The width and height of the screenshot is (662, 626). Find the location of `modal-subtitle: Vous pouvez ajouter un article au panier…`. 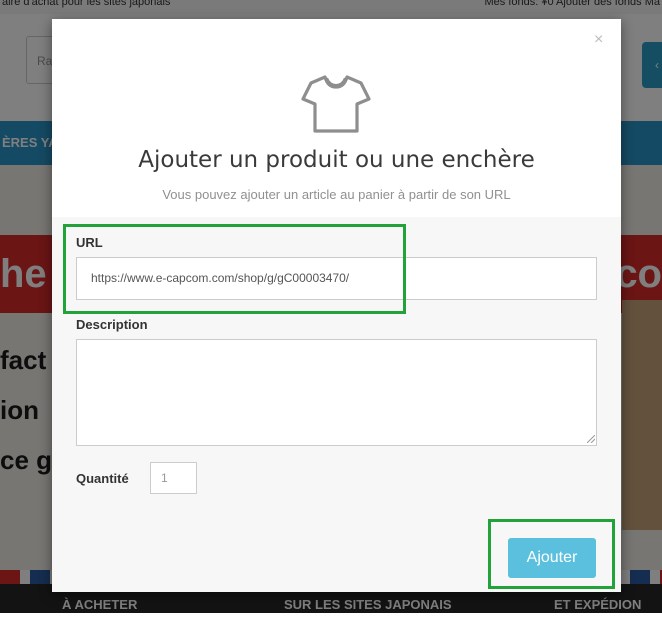

modal-subtitle: Vous pouvez ajouter un article au panier… is located at coordinates (336, 194).